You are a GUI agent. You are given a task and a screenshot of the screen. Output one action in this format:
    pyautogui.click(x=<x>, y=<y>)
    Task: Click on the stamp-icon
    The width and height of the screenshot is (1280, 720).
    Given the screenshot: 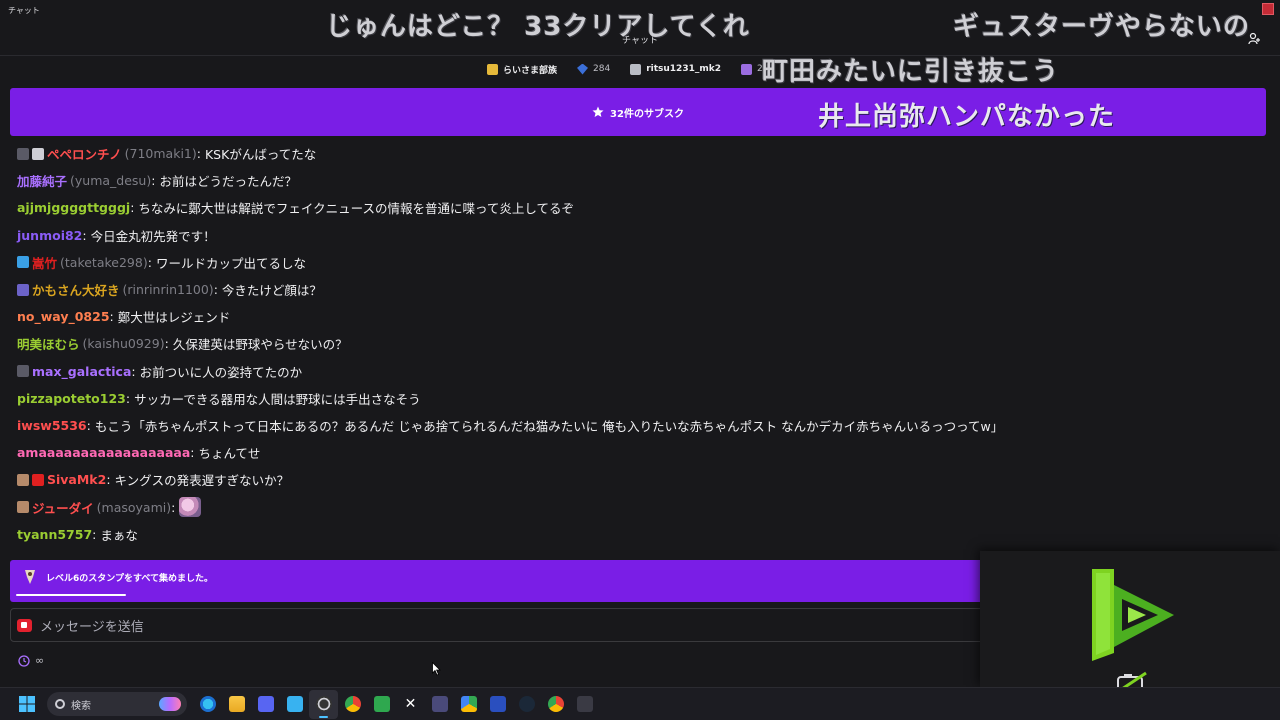 What is the action you would take?
    pyautogui.click(x=30, y=577)
    